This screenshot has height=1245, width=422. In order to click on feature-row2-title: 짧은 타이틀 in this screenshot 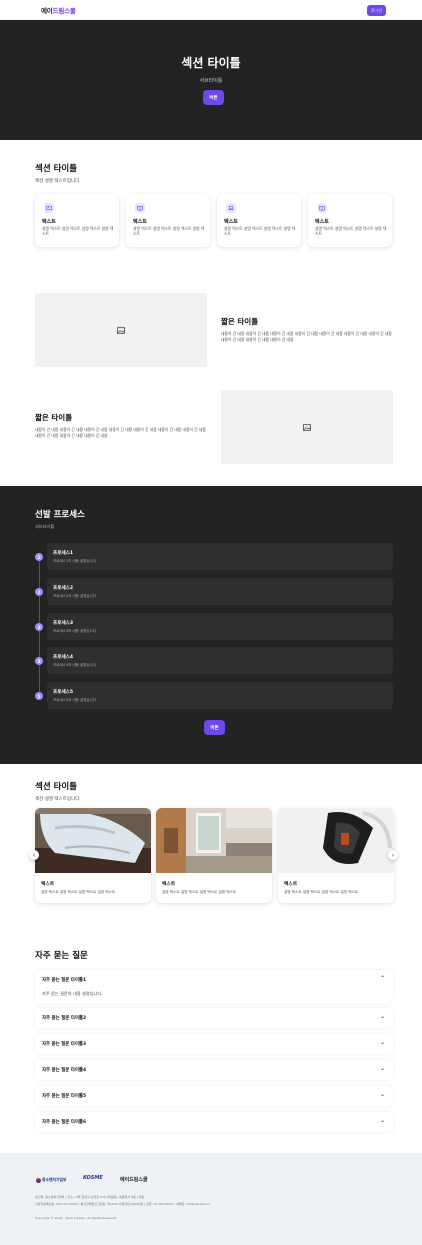, I will do `click(54, 417)`.